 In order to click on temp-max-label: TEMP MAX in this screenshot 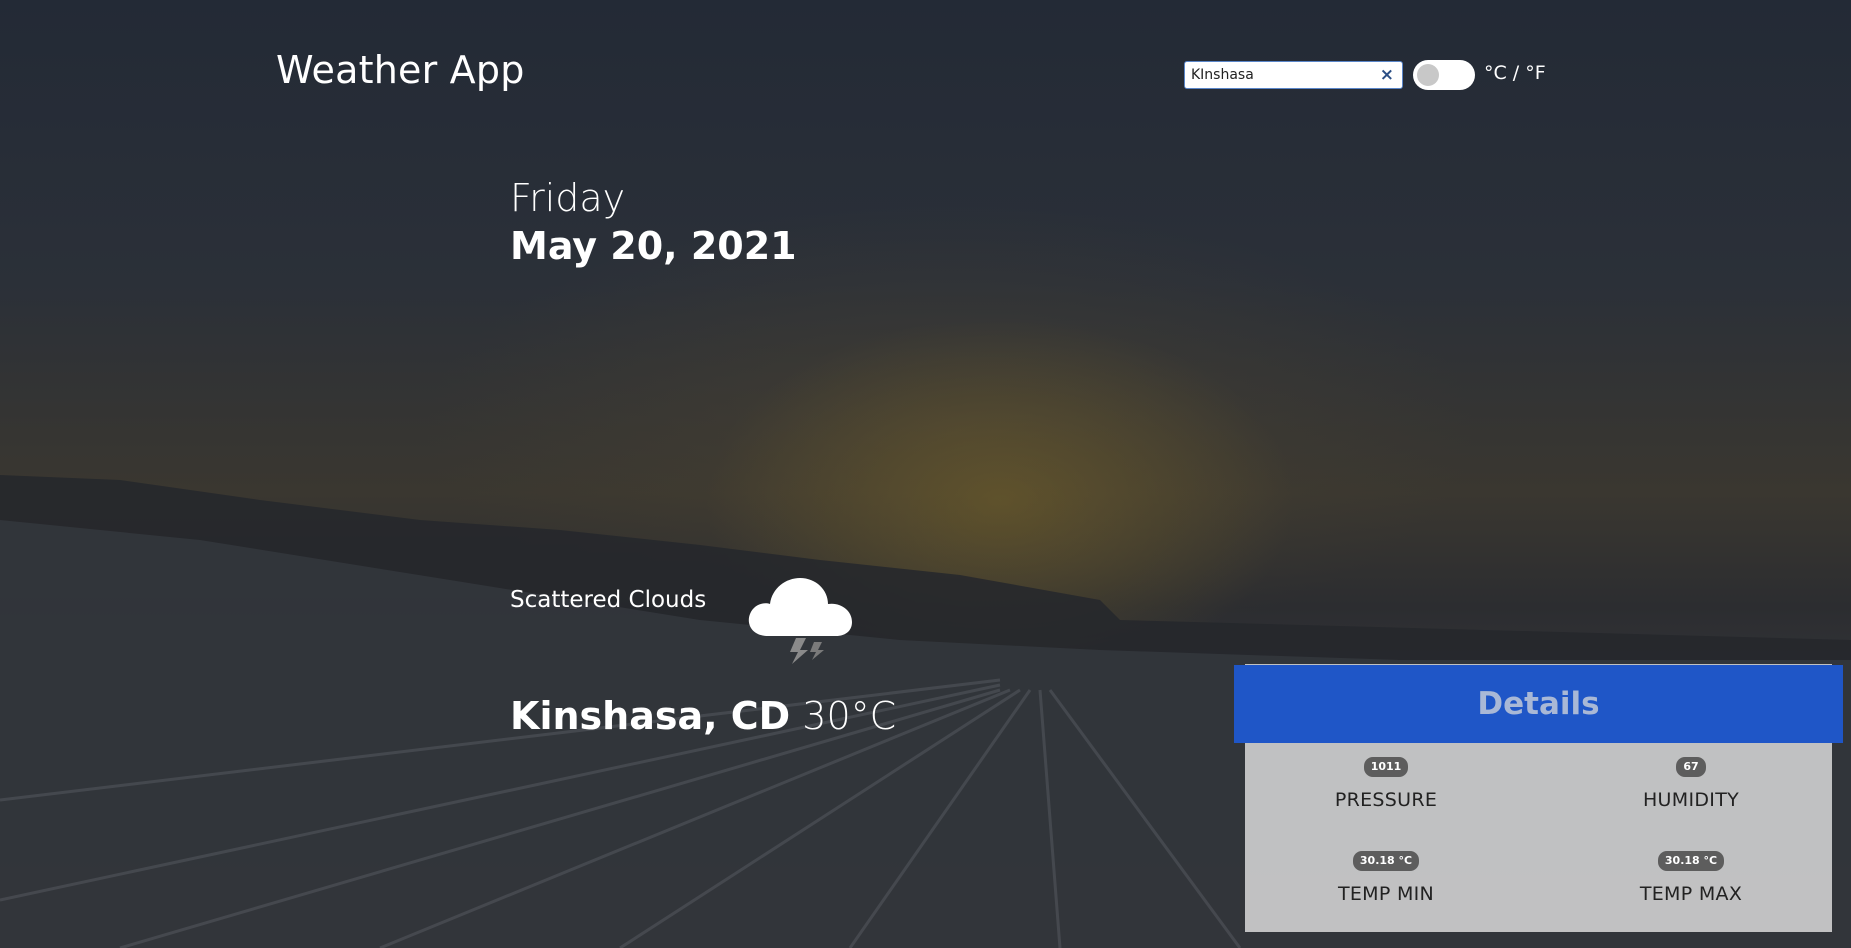, I will do `click(1691, 894)`.